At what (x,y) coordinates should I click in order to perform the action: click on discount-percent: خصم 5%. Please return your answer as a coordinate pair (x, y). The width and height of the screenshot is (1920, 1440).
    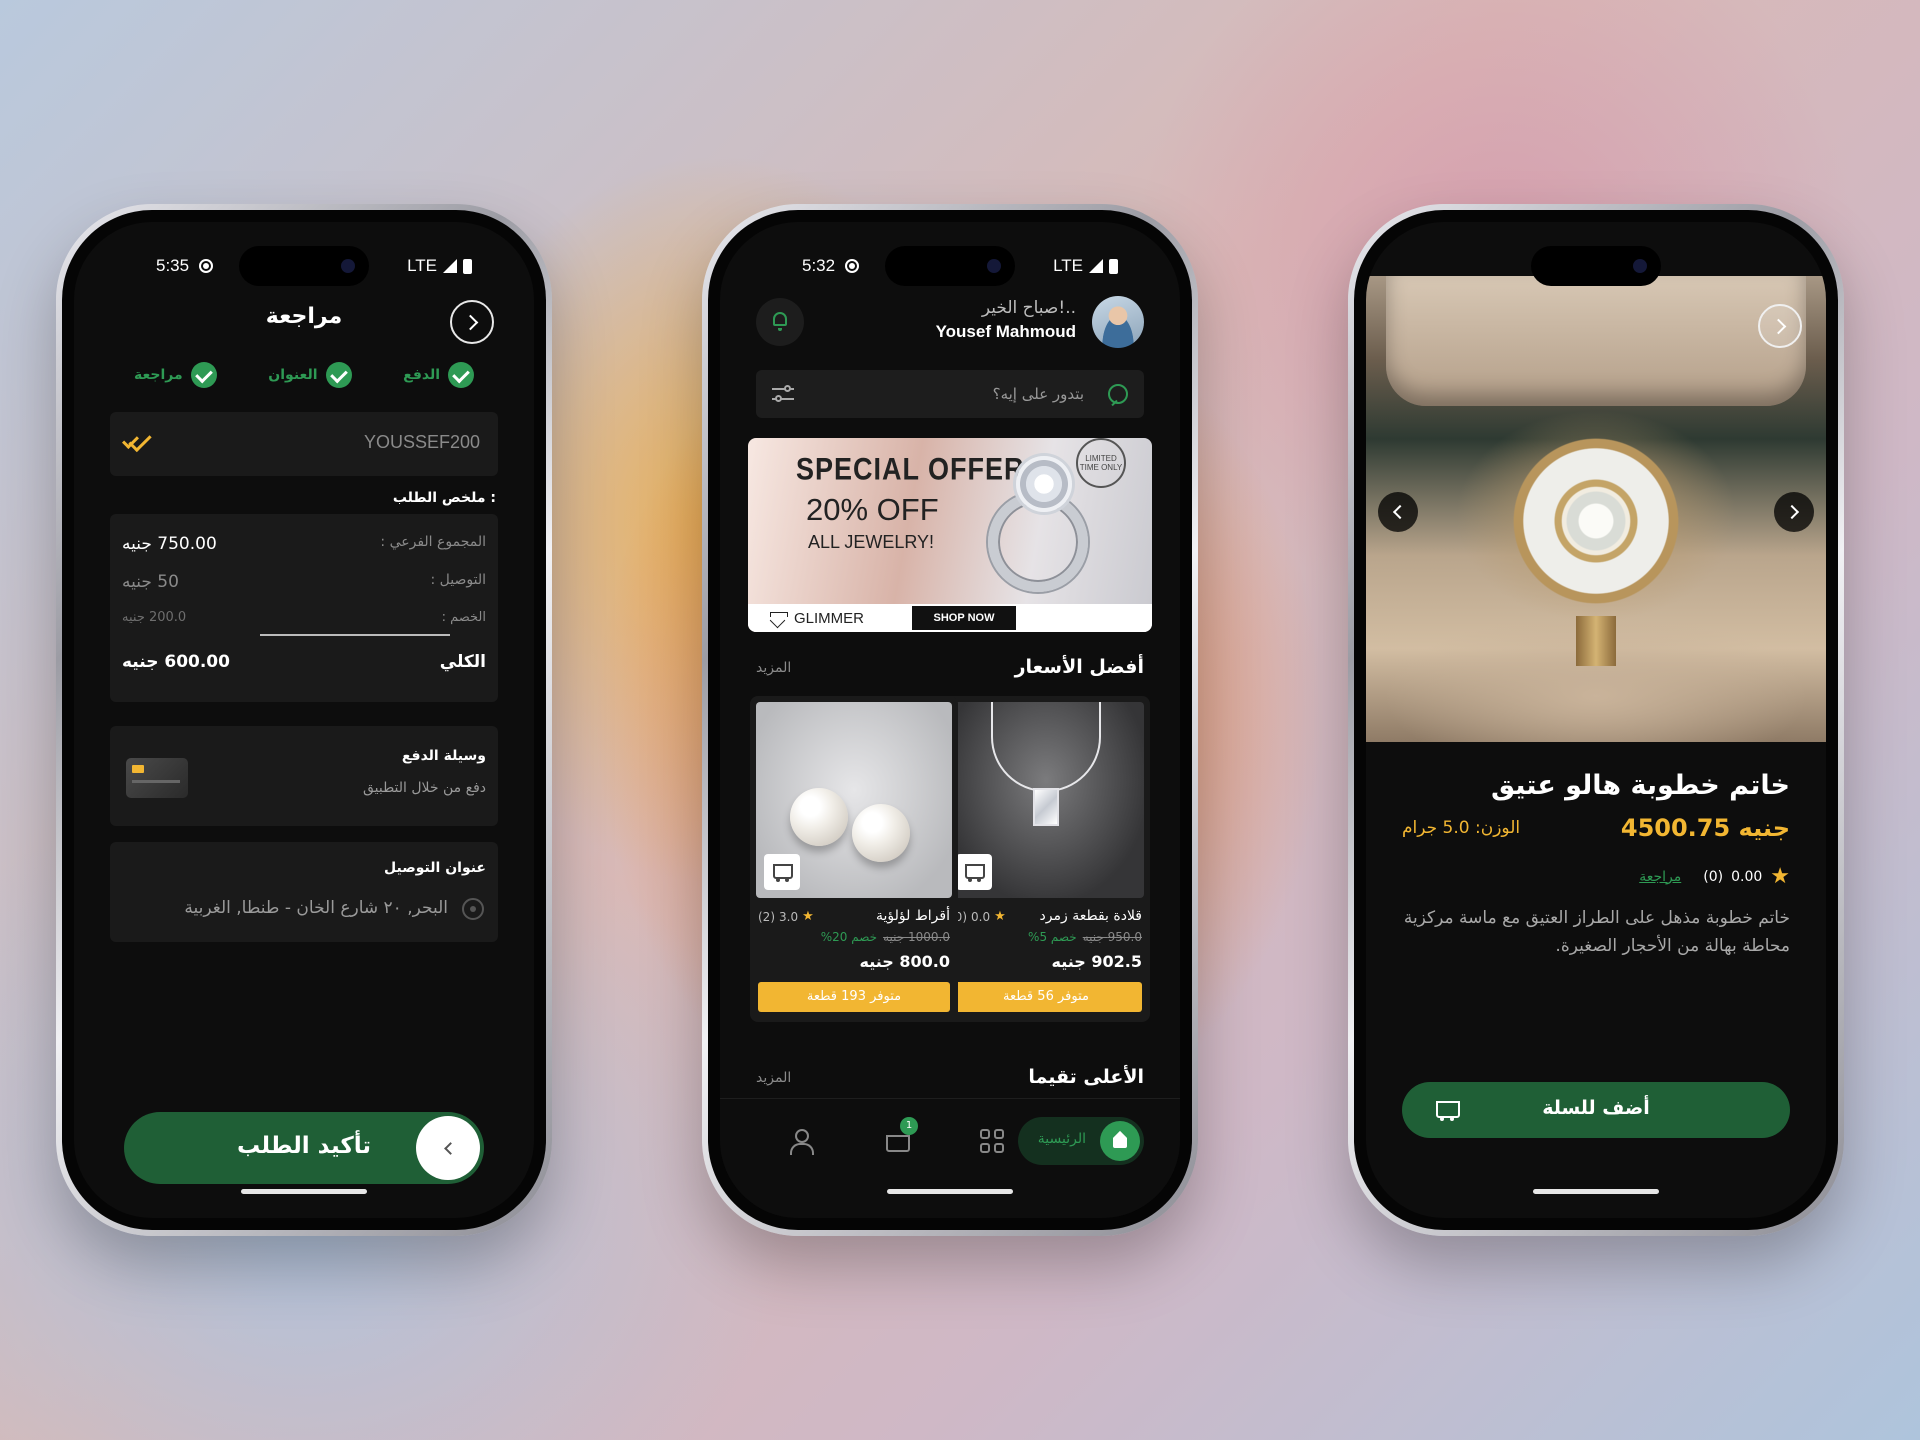
    Looking at the image, I should click on (1052, 937).